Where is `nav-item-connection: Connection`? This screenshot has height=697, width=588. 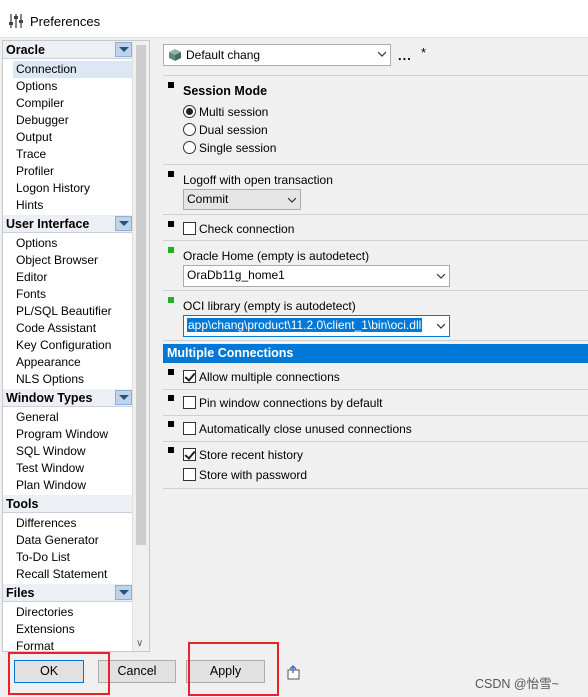
nav-item-connection: Connection is located at coordinates (73, 69).